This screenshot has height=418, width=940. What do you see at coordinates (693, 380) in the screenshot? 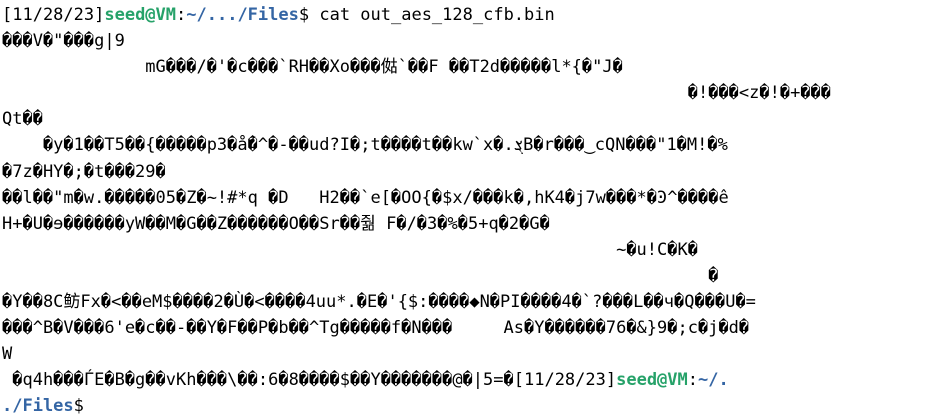
I see `prompt-colon-2: :` at bounding box center [693, 380].